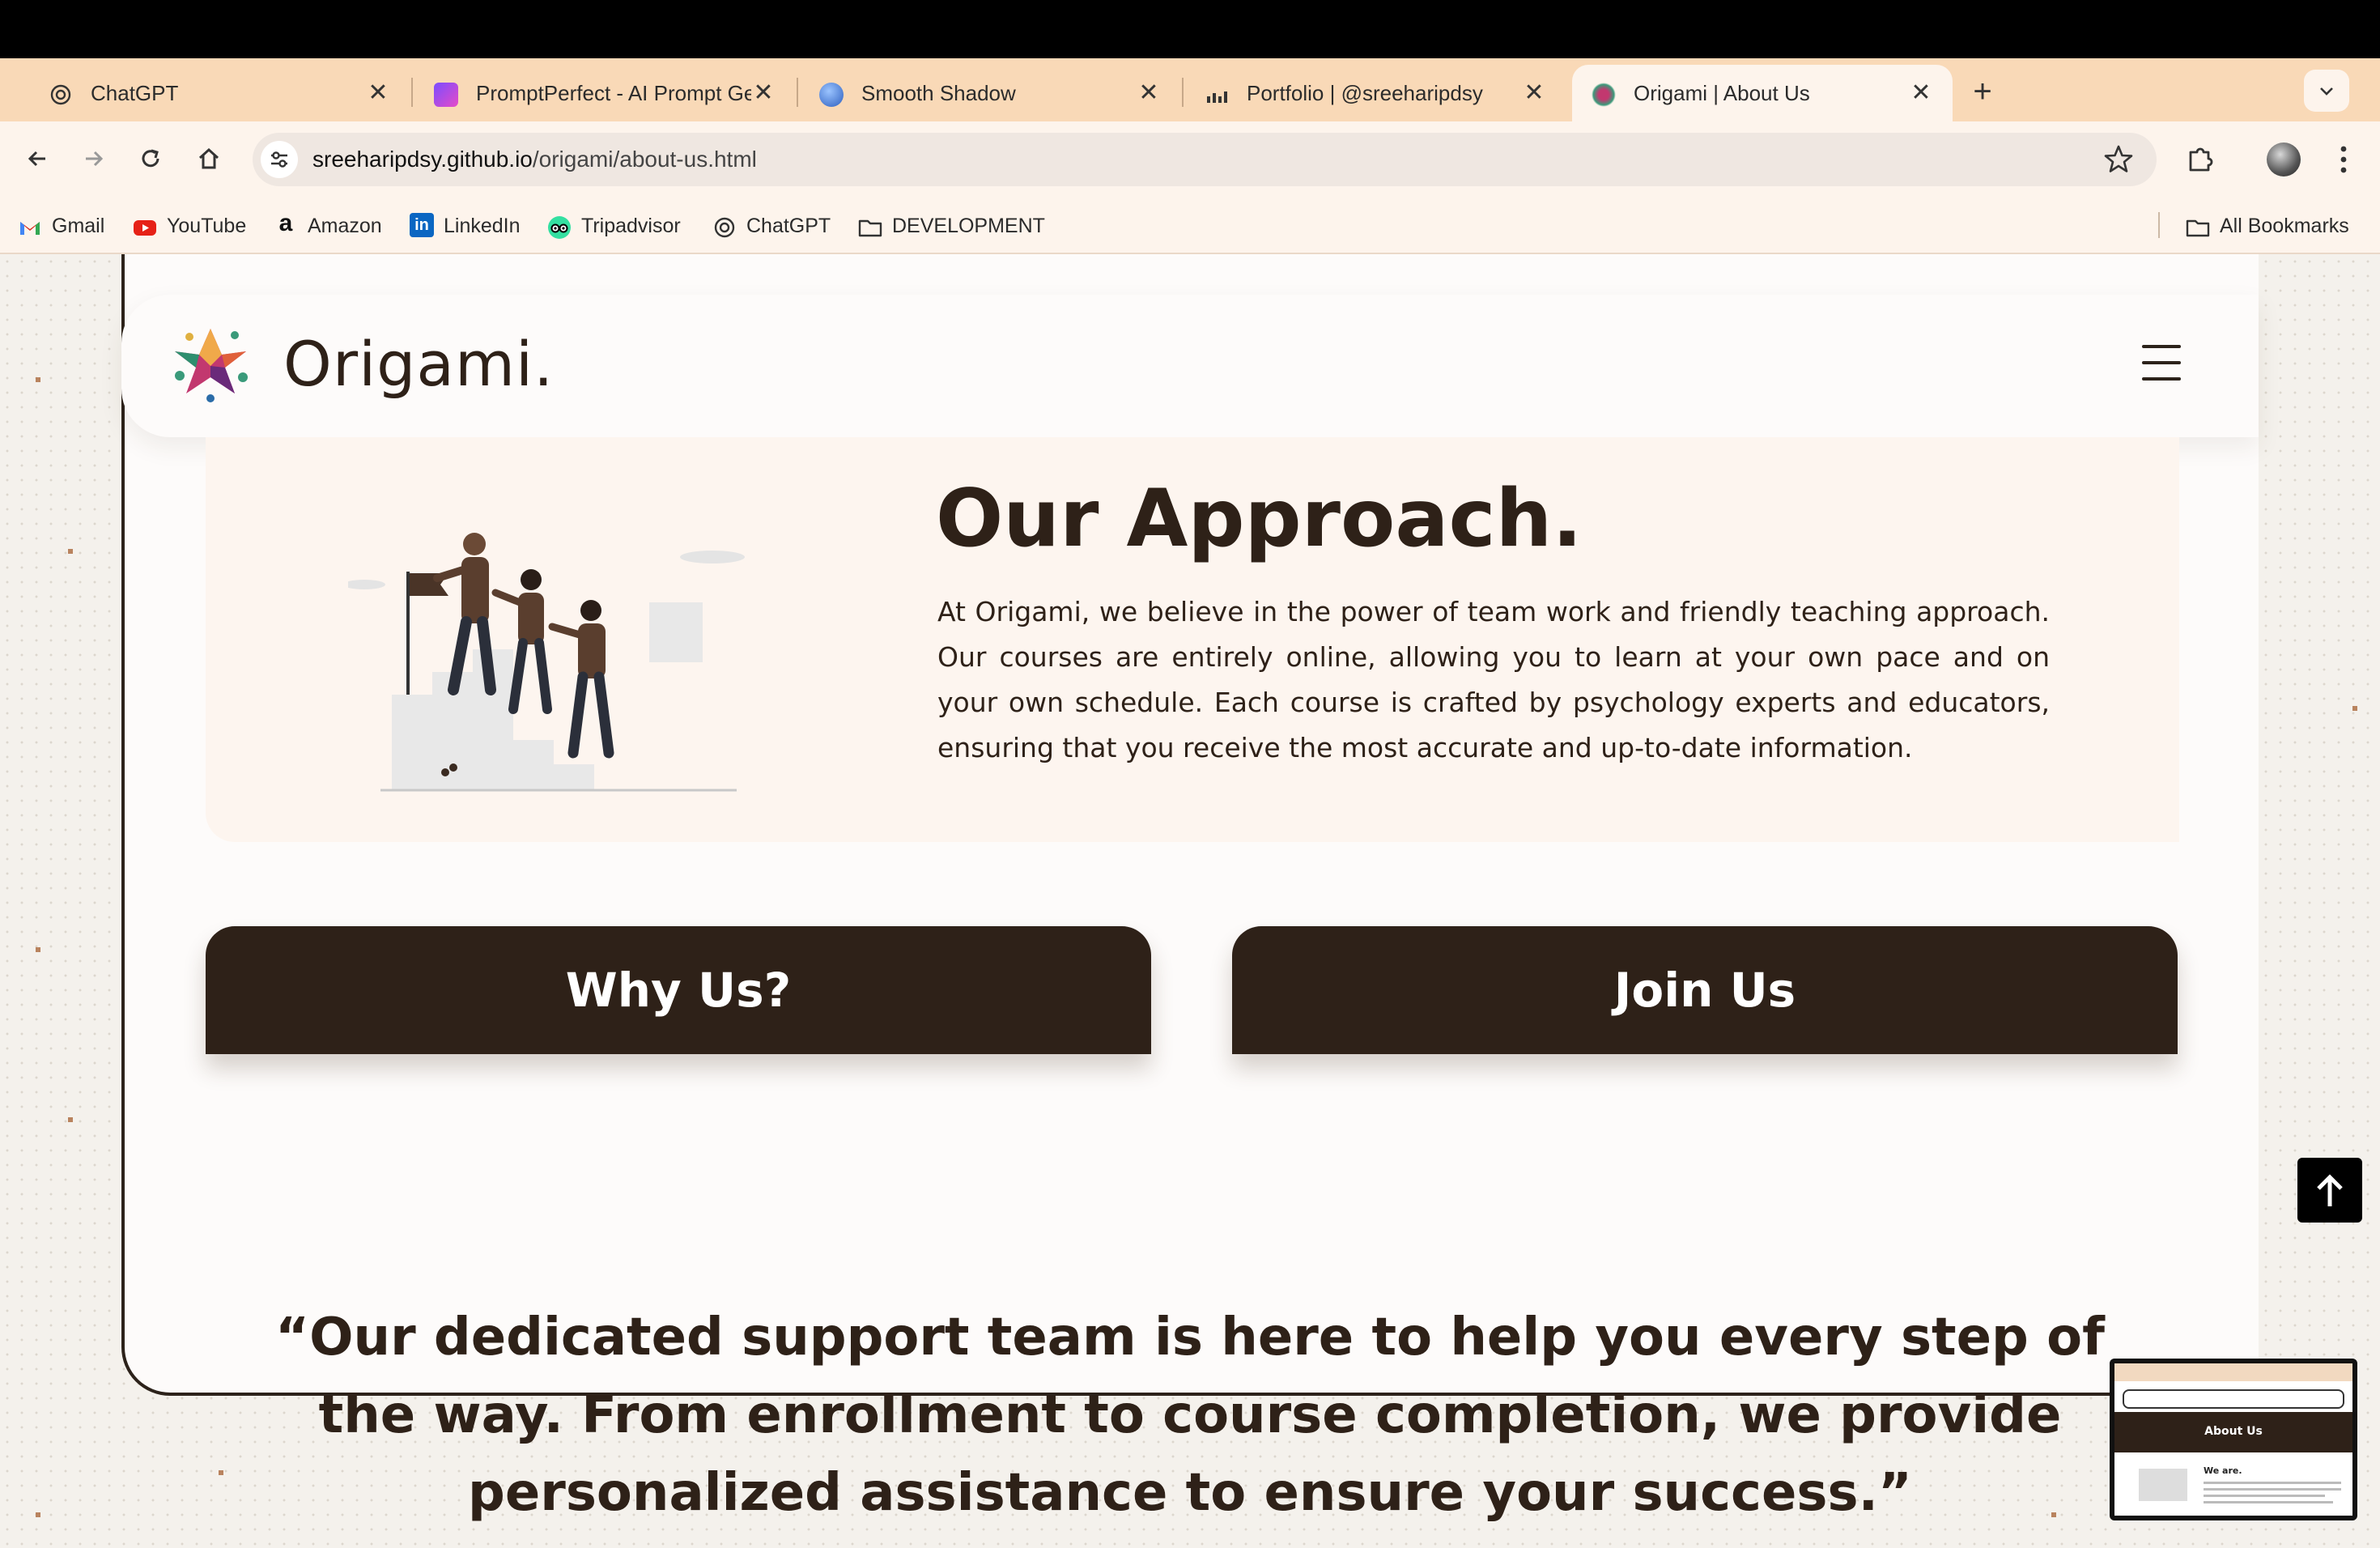  I want to click on pip-navbar, so click(2233, 1399).